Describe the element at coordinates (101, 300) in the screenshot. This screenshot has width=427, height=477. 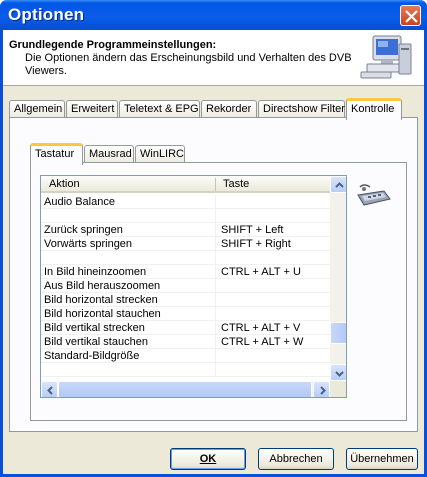
I see `action-cell: Bild horizontal strecken` at that location.